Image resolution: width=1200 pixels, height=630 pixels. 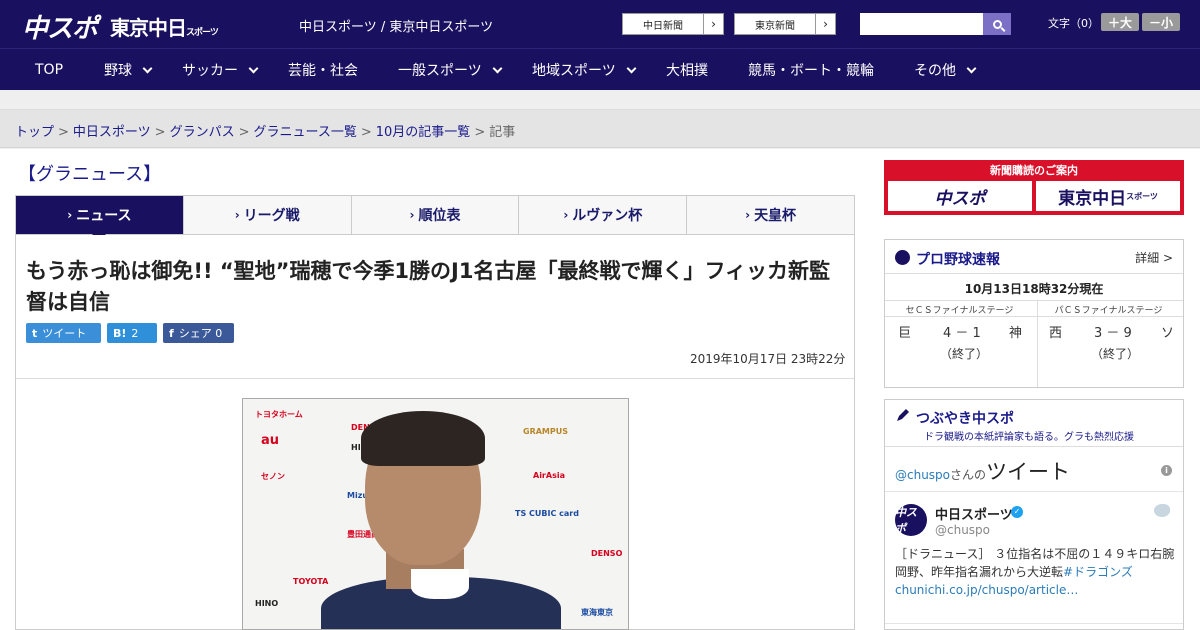 I want to click on breadcrumb-link-top: トップ, so click(x=34, y=132).